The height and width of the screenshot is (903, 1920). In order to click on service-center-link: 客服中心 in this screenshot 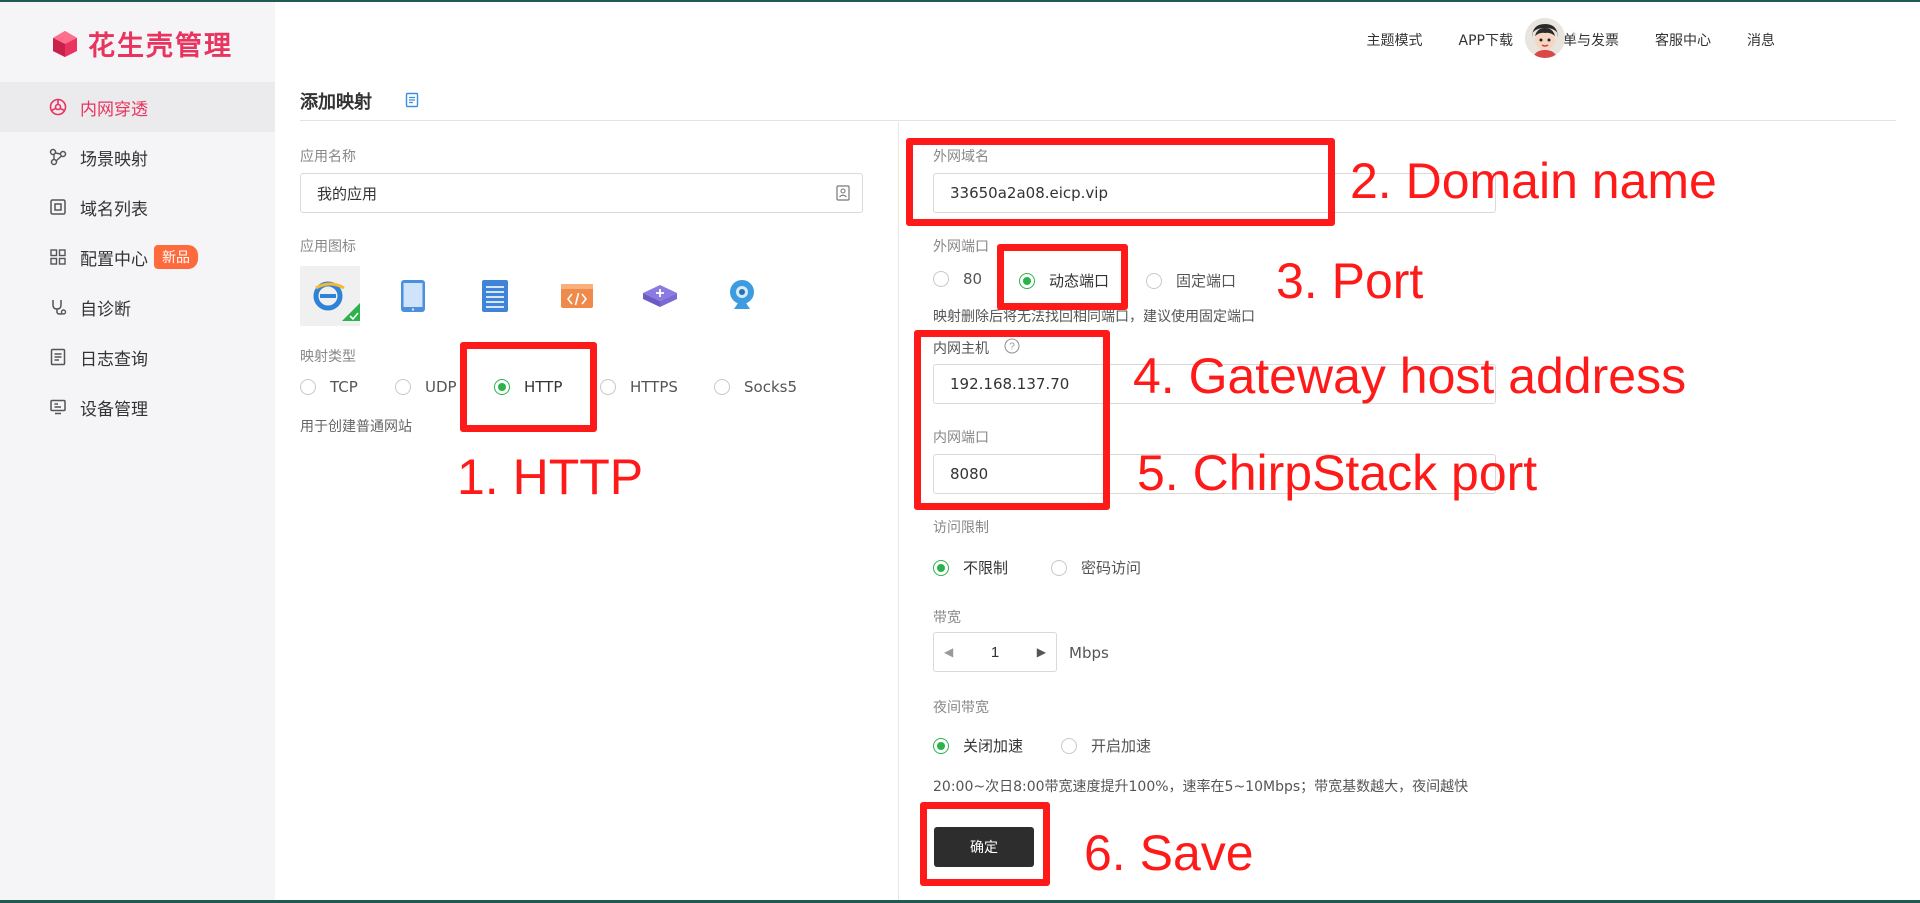, I will do `click(1683, 40)`.